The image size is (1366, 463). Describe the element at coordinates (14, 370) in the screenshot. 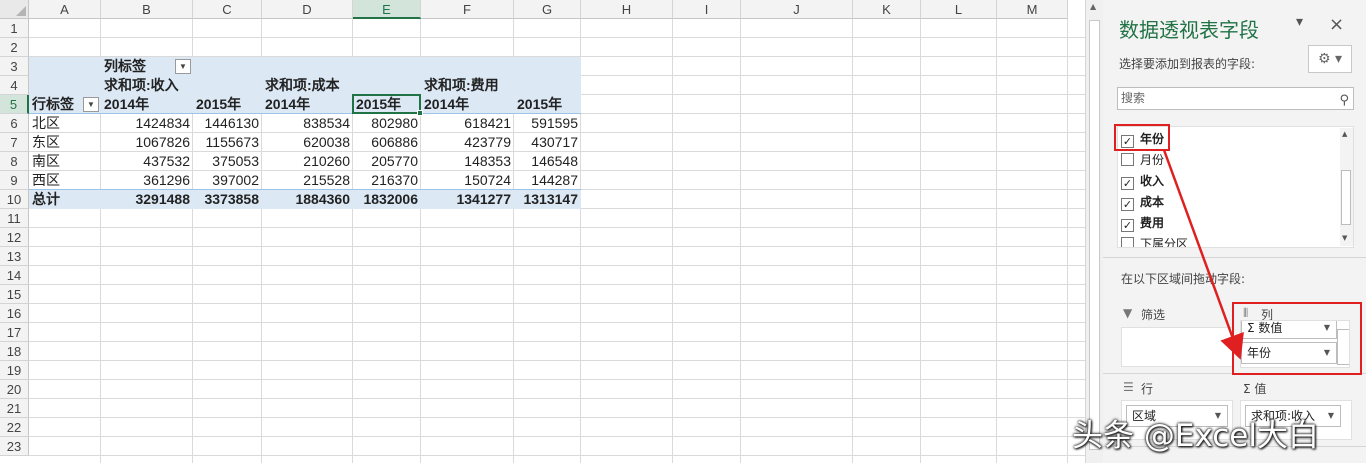

I see `row-header-19: 19` at that location.